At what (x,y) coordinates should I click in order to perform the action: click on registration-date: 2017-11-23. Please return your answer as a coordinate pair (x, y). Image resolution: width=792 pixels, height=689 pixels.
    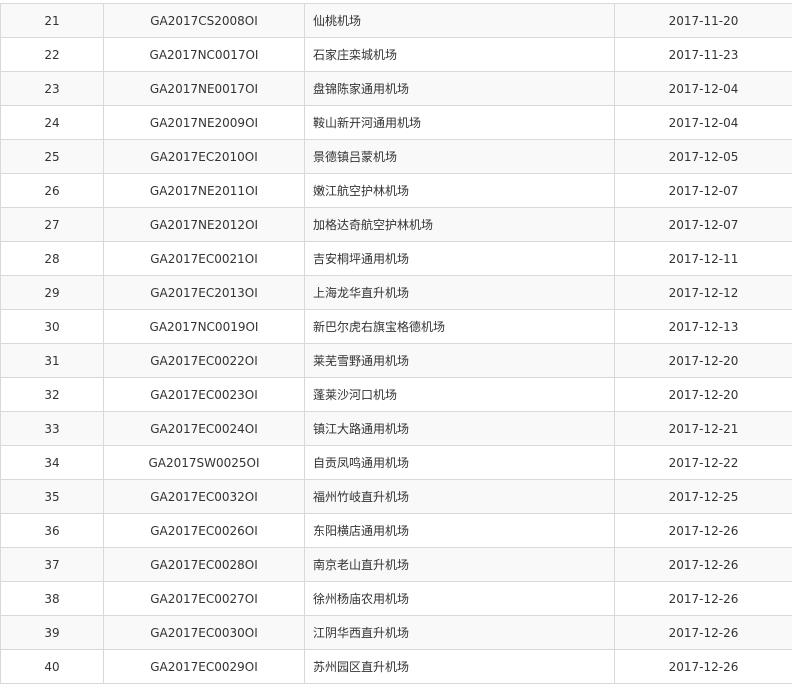
    Looking at the image, I should click on (703, 54).